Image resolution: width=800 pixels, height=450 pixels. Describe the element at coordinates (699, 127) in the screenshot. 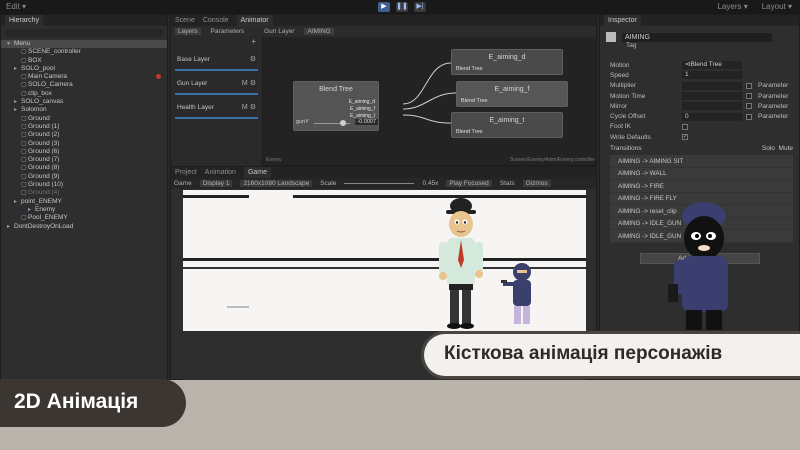

I see `property-row: Foot IK` at that location.